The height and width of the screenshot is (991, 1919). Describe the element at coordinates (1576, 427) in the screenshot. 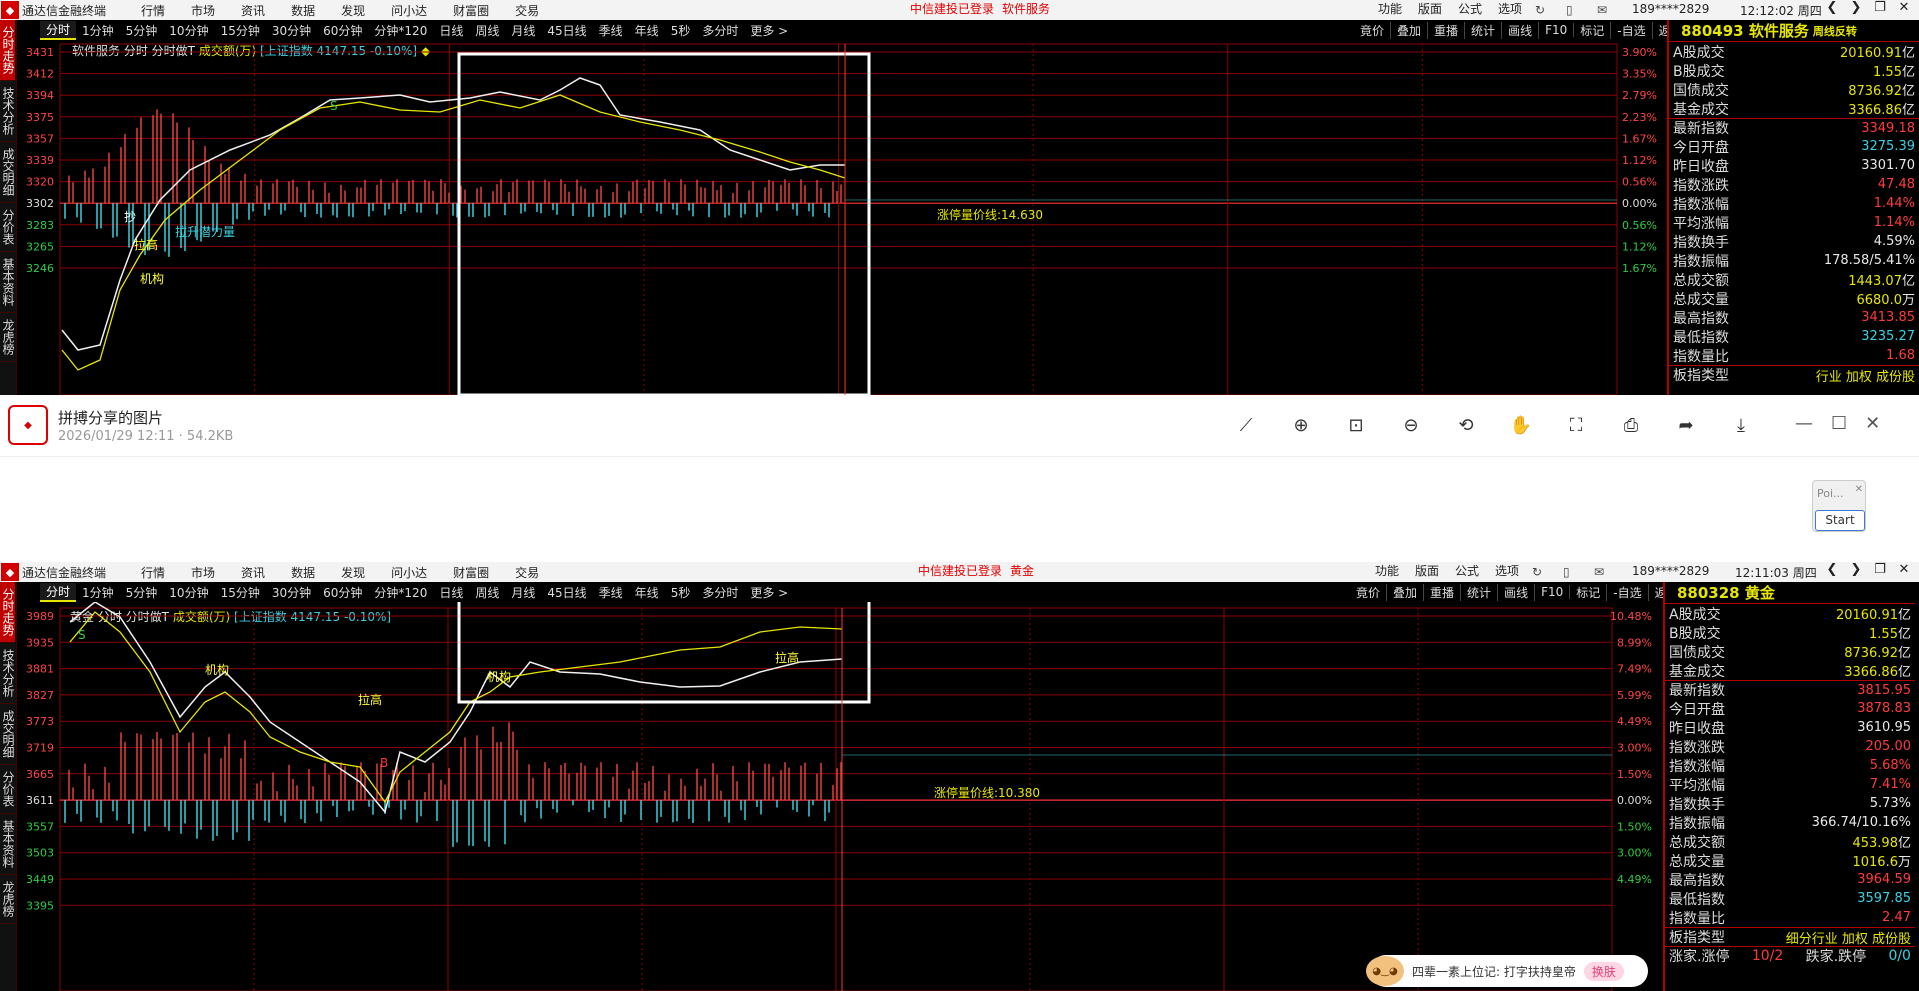

I see `crop-icon: ⛶` at that location.